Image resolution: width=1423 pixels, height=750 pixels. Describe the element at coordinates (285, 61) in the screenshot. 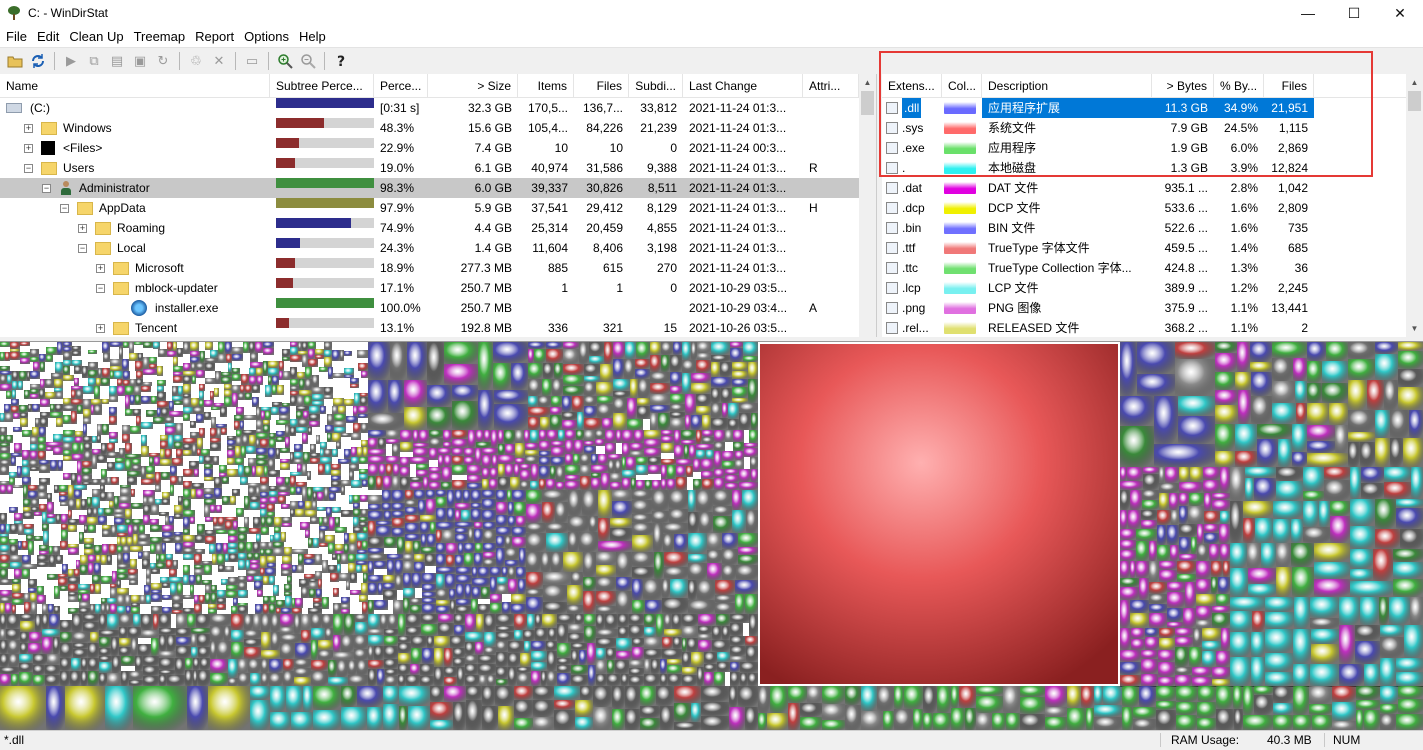

I see `zoom-in-icon` at that location.